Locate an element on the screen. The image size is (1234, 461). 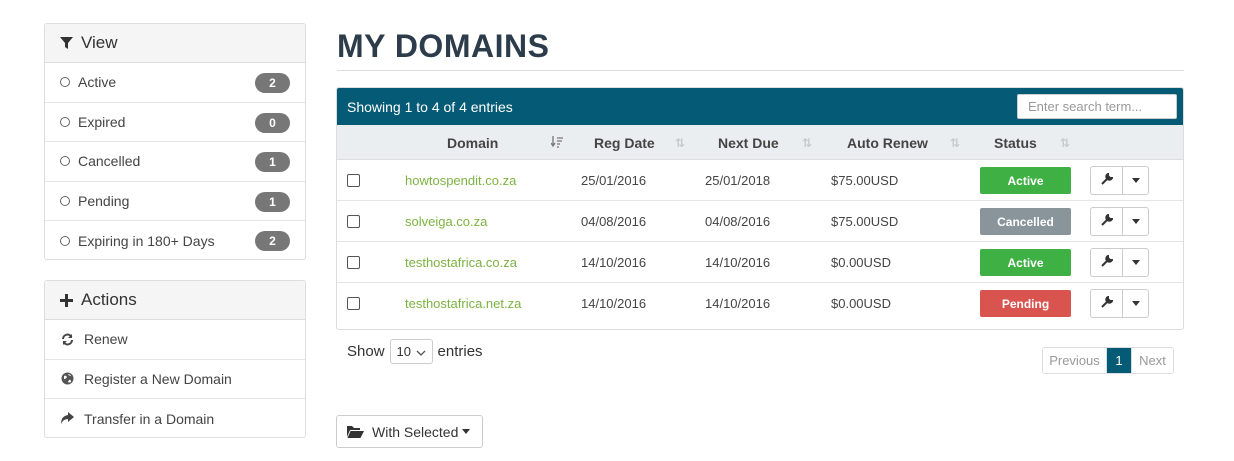
count-badge: 0 is located at coordinates (272, 122).